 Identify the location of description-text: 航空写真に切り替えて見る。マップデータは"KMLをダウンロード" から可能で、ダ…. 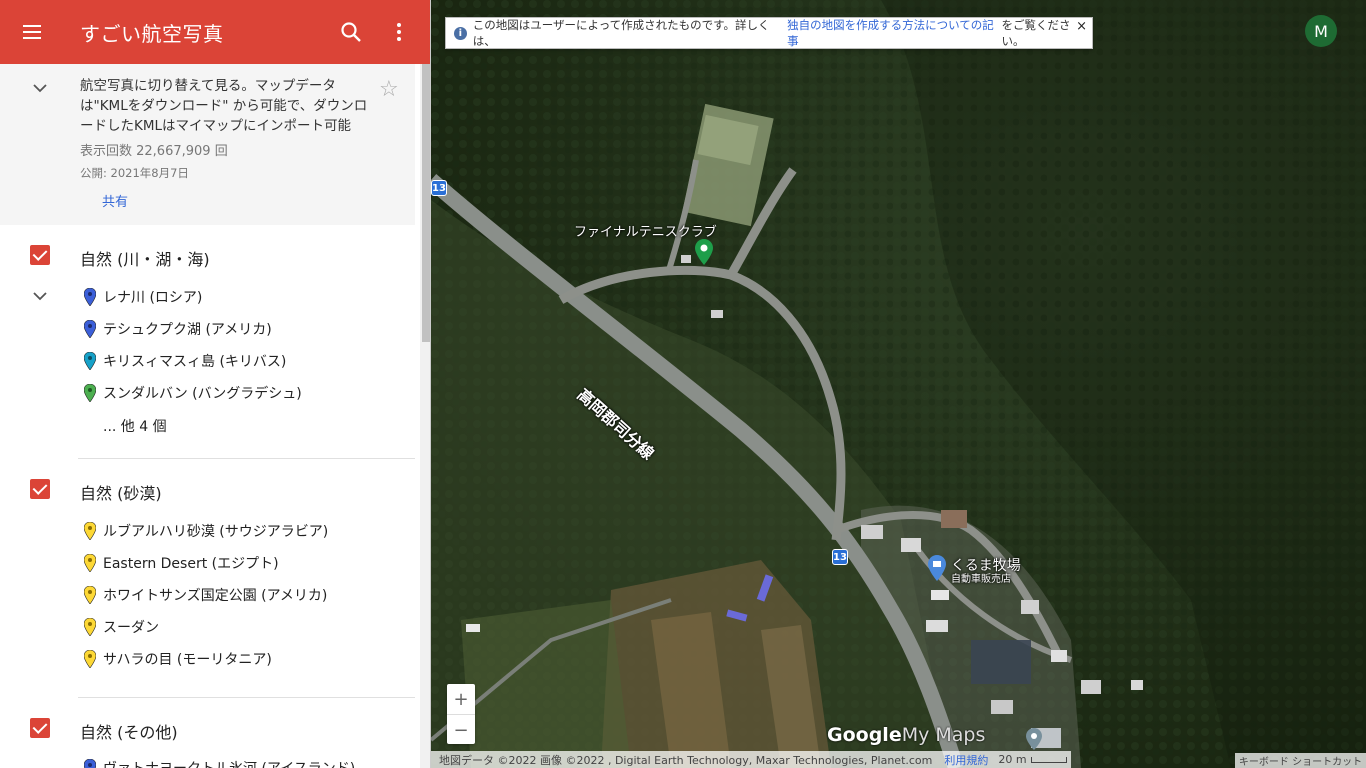
(224, 106).